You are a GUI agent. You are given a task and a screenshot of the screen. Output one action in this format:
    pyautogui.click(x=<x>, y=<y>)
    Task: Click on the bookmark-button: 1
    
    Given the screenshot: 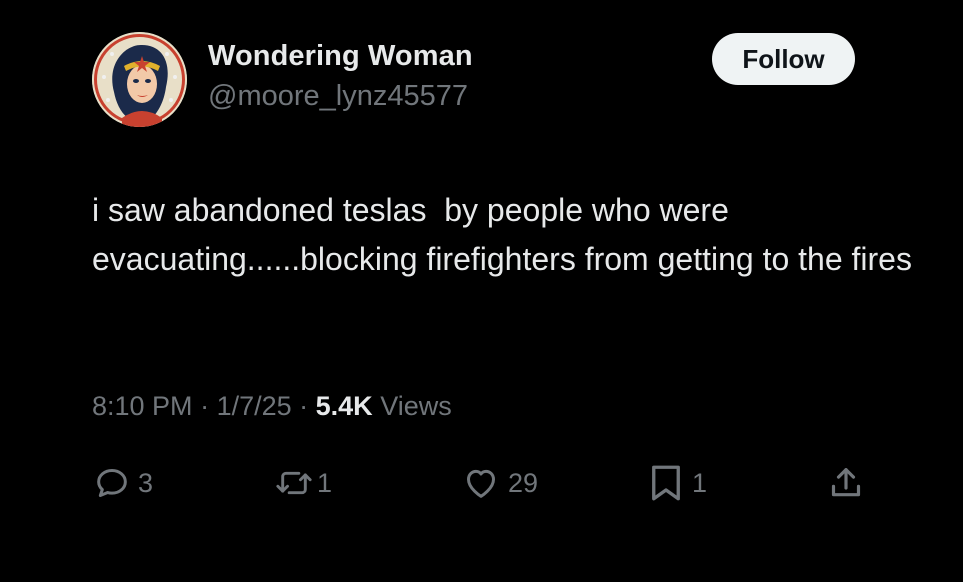 What is the action you would take?
    pyautogui.click(x=677, y=483)
    